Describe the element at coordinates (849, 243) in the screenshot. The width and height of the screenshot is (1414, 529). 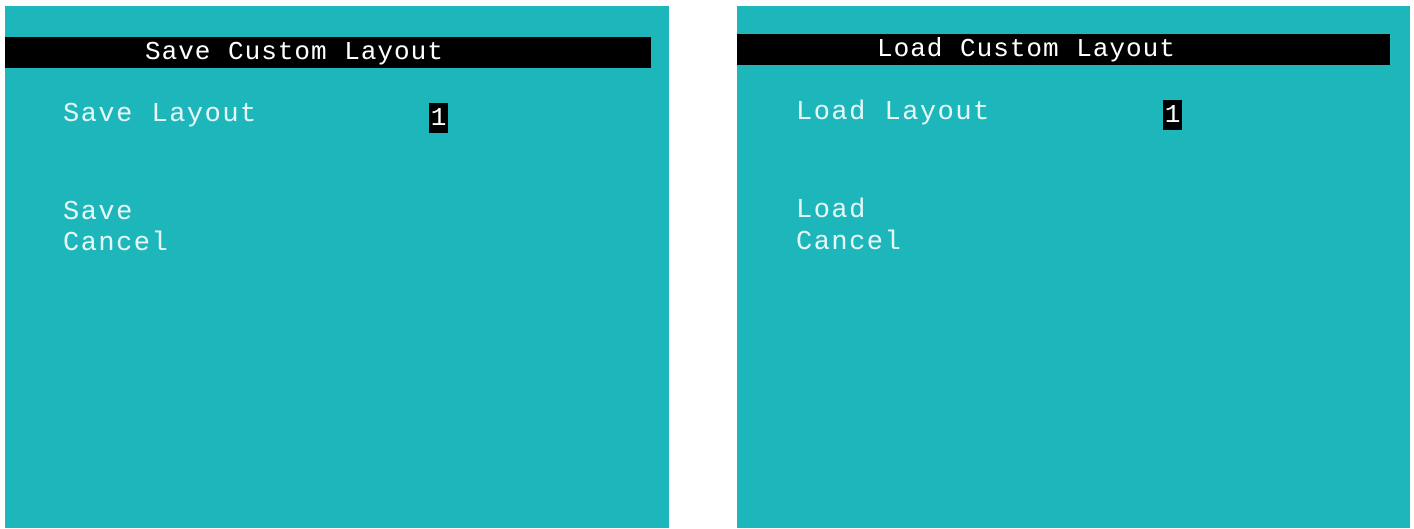
I see `load-cancel-button: Cancel` at that location.